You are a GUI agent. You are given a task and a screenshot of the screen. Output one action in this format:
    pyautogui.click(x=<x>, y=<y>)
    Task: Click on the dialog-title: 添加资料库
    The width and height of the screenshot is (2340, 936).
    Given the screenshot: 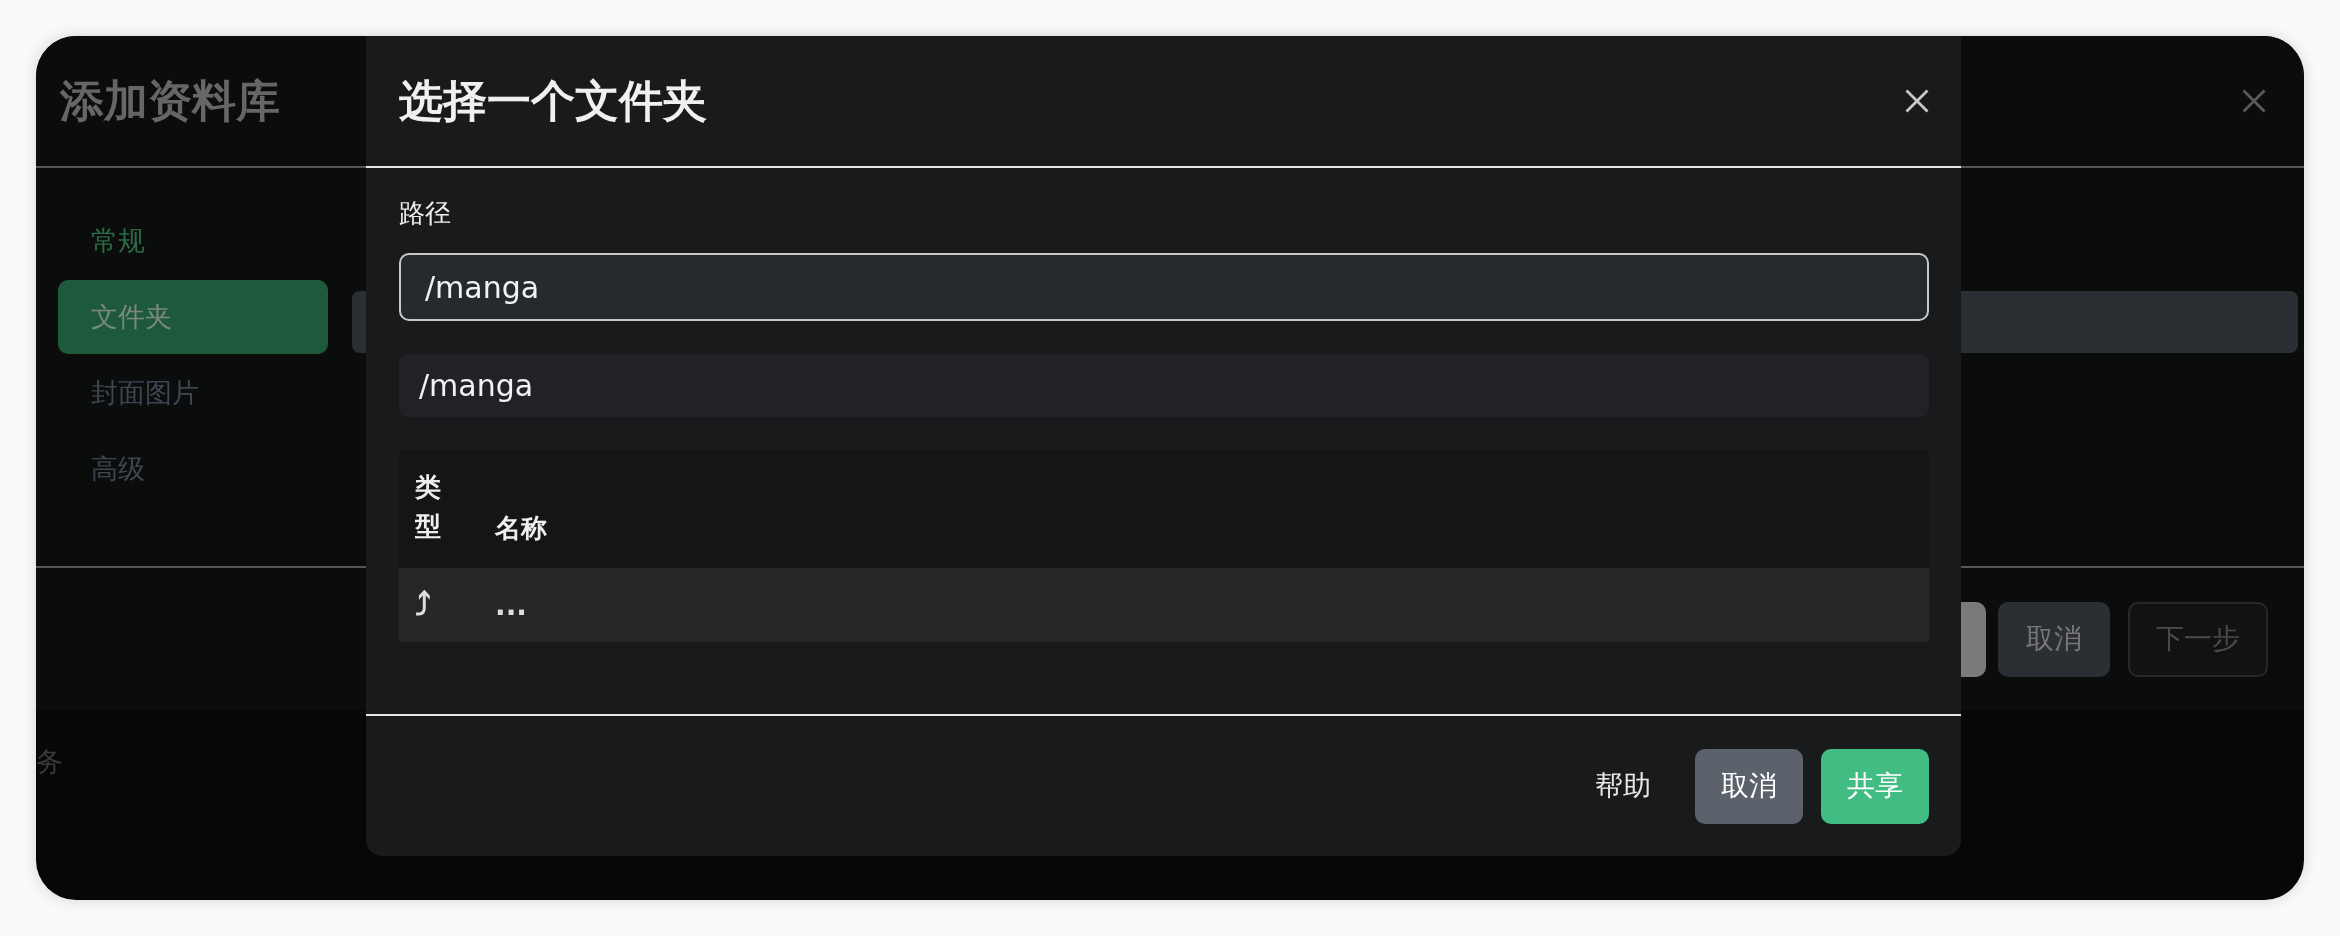 What is the action you would take?
    pyautogui.click(x=170, y=100)
    